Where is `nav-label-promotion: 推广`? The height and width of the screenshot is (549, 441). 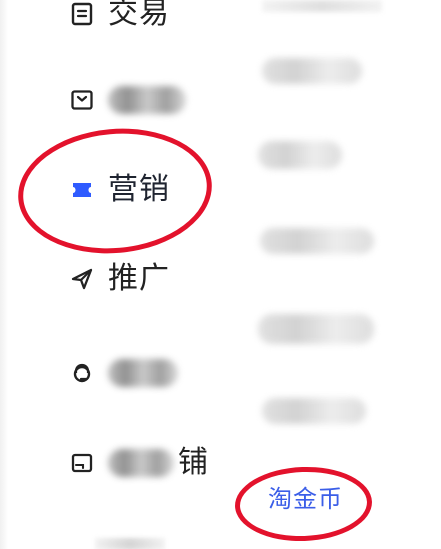
nav-label-promotion: 推广 is located at coordinates (139, 278).